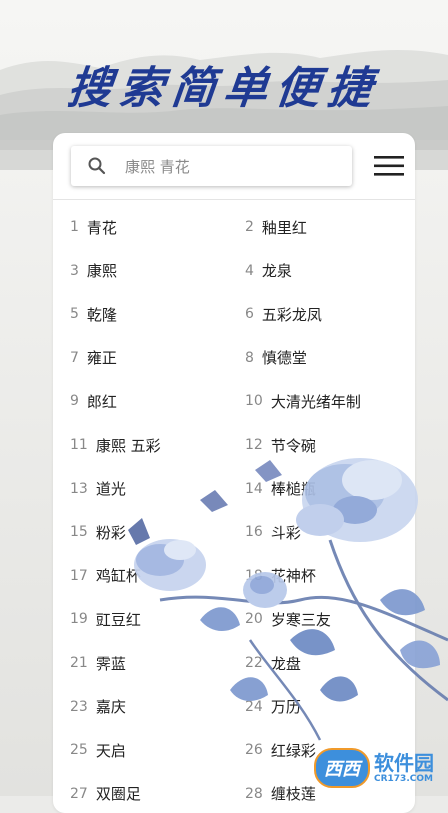 This screenshot has height=813, width=448. I want to click on search-term-item: 16 斗彩, so click(273, 532).